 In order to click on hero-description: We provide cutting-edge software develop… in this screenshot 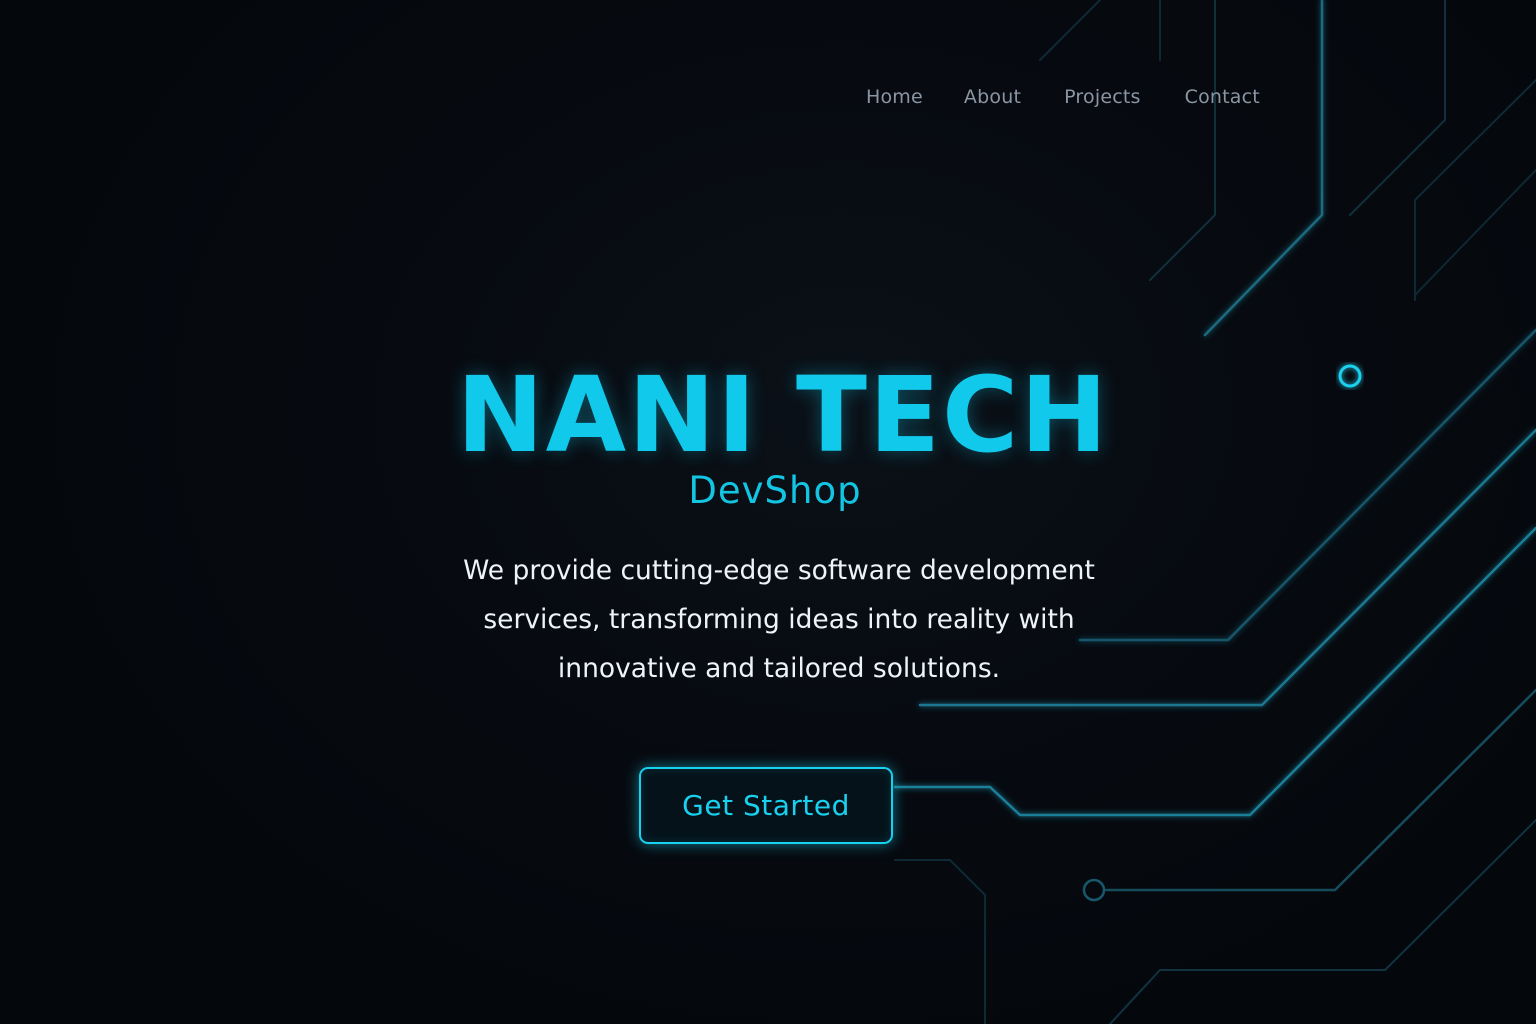, I will do `click(779, 619)`.